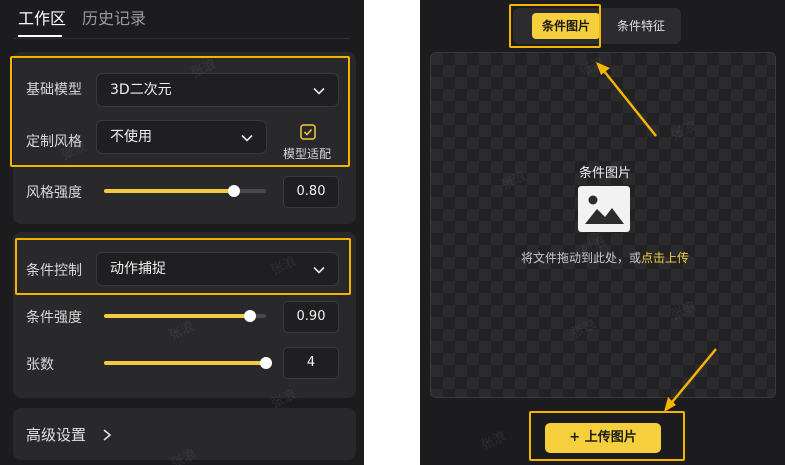 This screenshot has height=465, width=785. I want to click on condition-control-label: 条件控制, so click(54, 271).